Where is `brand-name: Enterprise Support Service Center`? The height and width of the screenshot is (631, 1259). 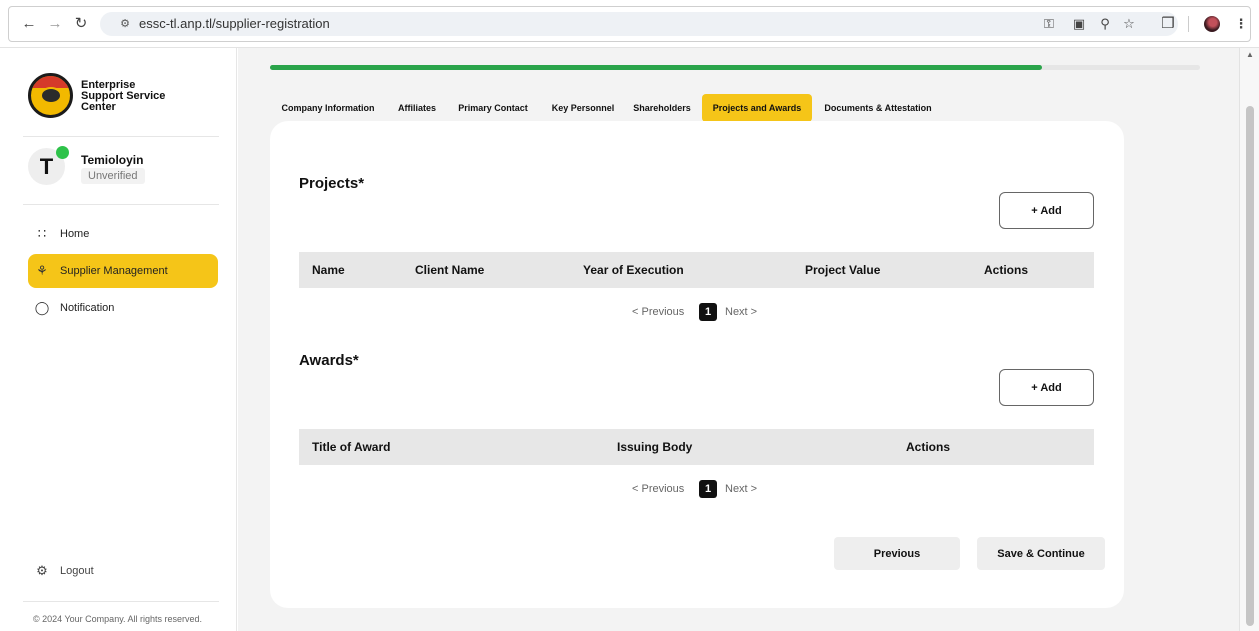 brand-name: Enterprise Support Service Center is located at coordinates (123, 96).